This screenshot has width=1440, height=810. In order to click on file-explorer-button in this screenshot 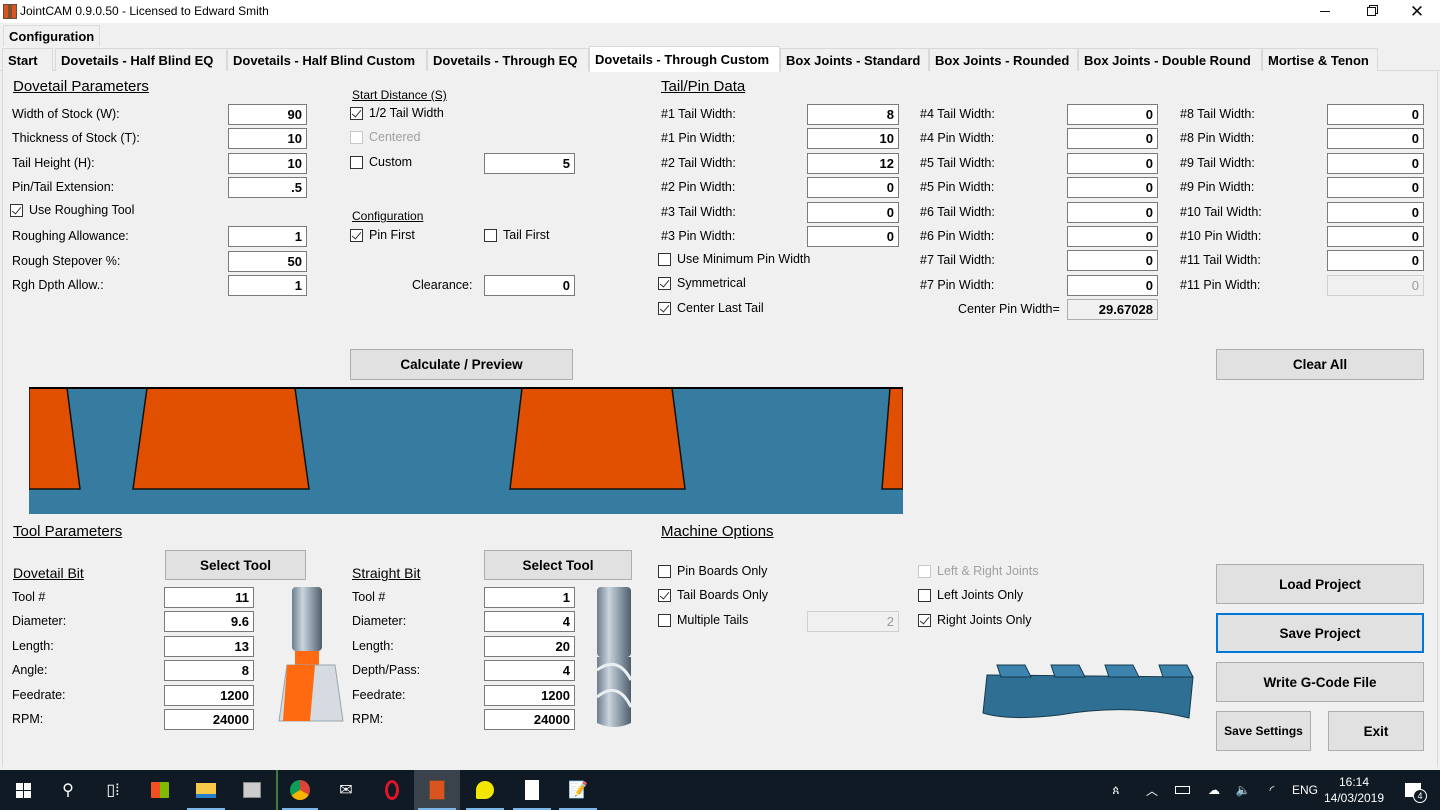, I will do `click(206, 790)`.